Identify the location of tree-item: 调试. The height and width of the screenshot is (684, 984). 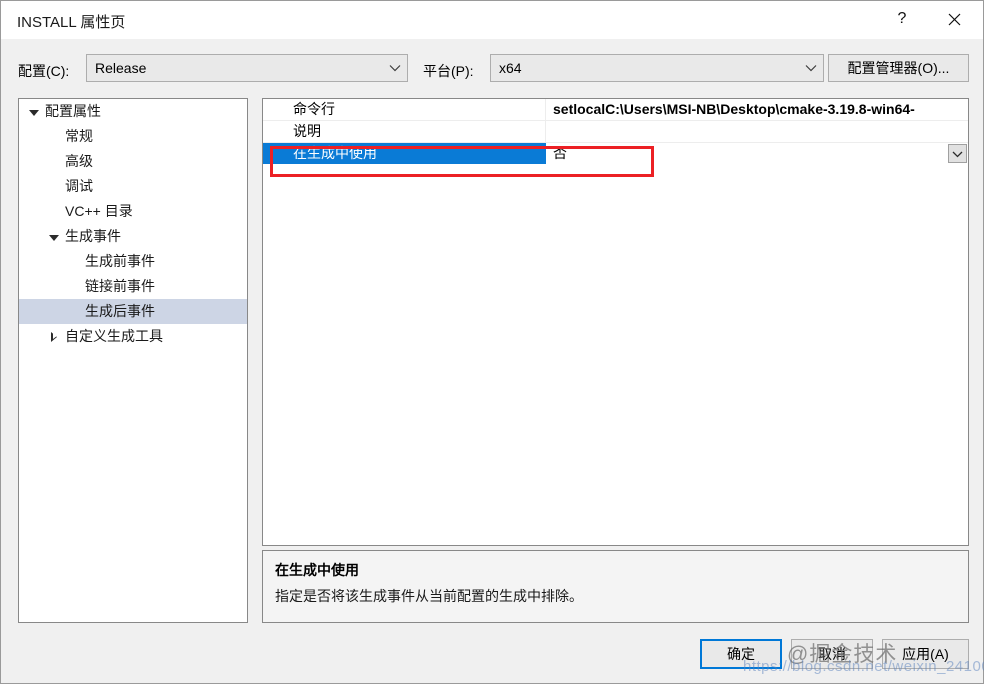
(133, 186).